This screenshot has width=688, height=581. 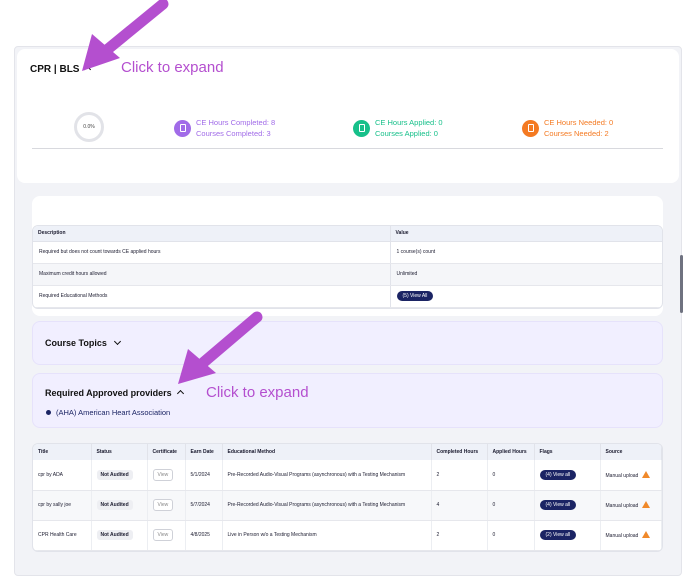 What do you see at coordinates (459, 452) in the screenshot?
I see `column-header-completed-hours: Completed Hours` at bounding box center [459, 452].